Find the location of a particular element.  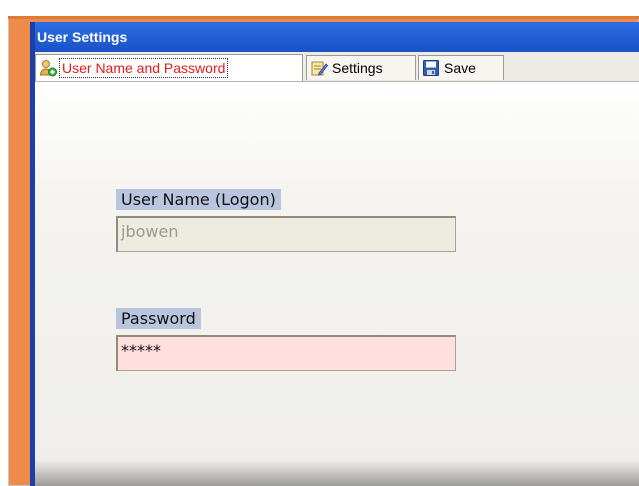

username-label: User Name (Logon) is located at coordinates (198, 199).